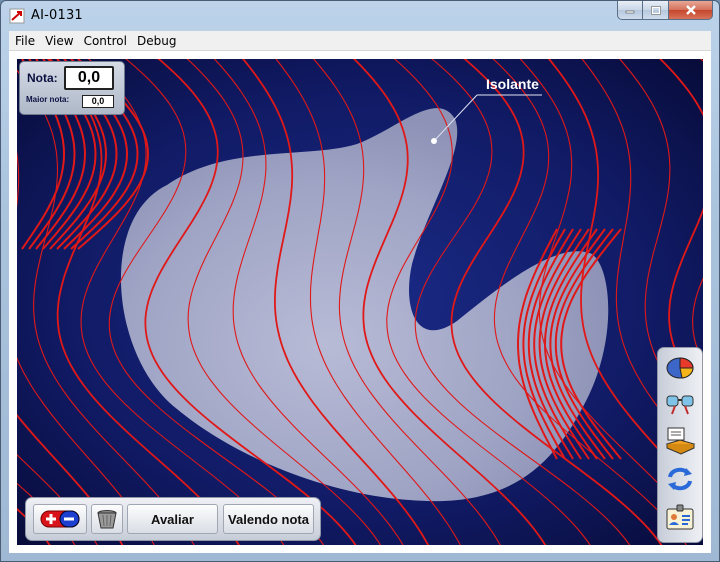 The image size is (720, 562). Describe the element at coordinates (156, 41) in the screenshot. I see `menu-debug: Debug` at that location.